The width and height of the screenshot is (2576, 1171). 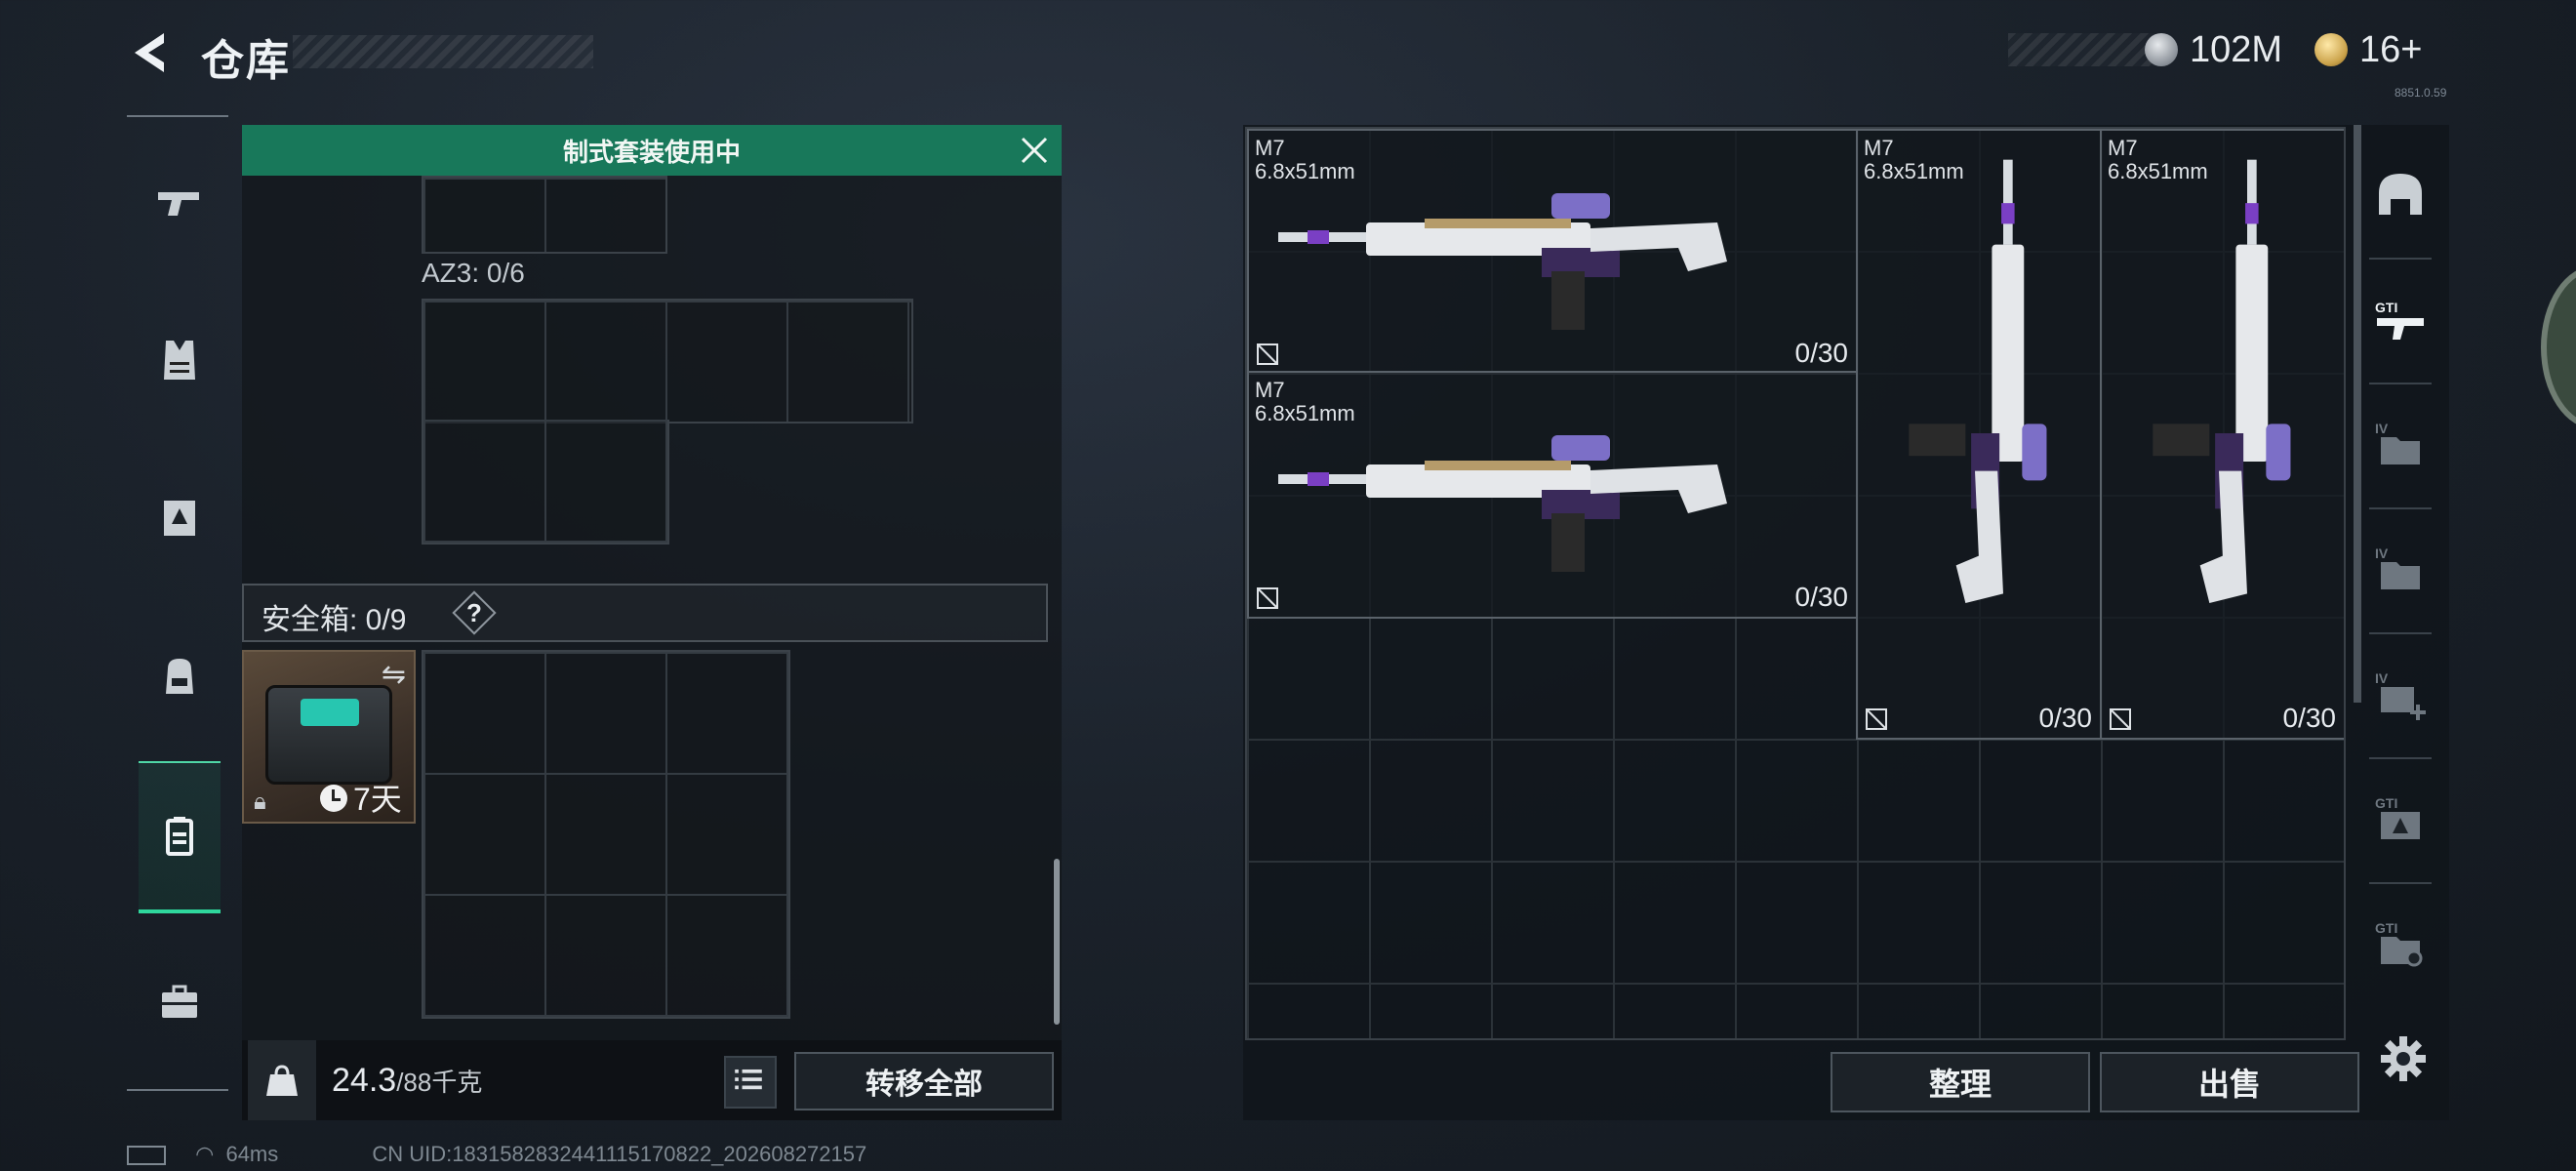 I want to click on safebox-grid, so click(x=606, y=834).